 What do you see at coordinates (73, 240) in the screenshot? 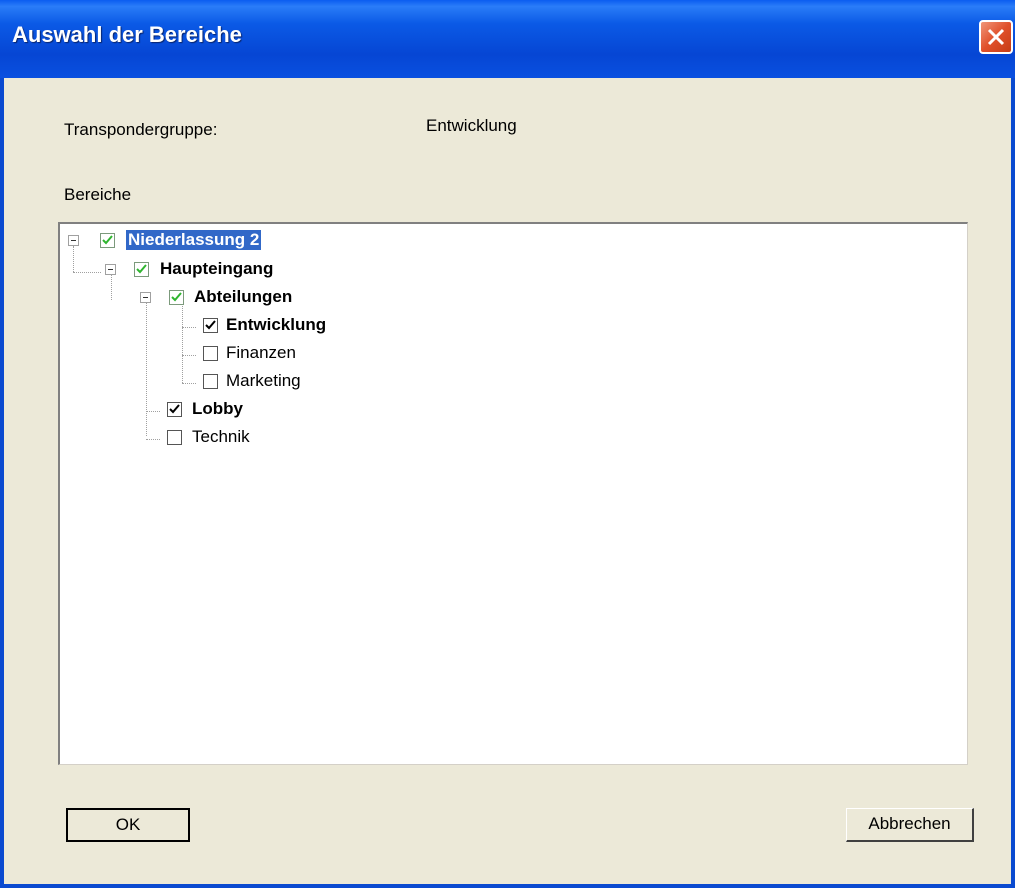
I see `collapse-toggle-root` at bounding box center [73, 240].